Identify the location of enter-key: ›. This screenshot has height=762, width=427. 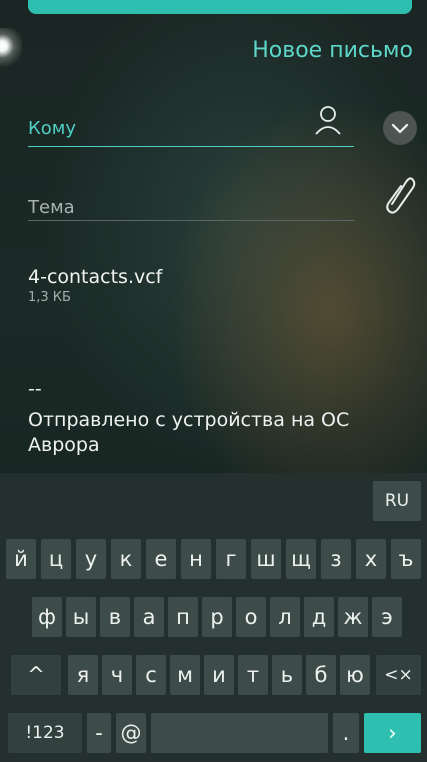
(392, 733).